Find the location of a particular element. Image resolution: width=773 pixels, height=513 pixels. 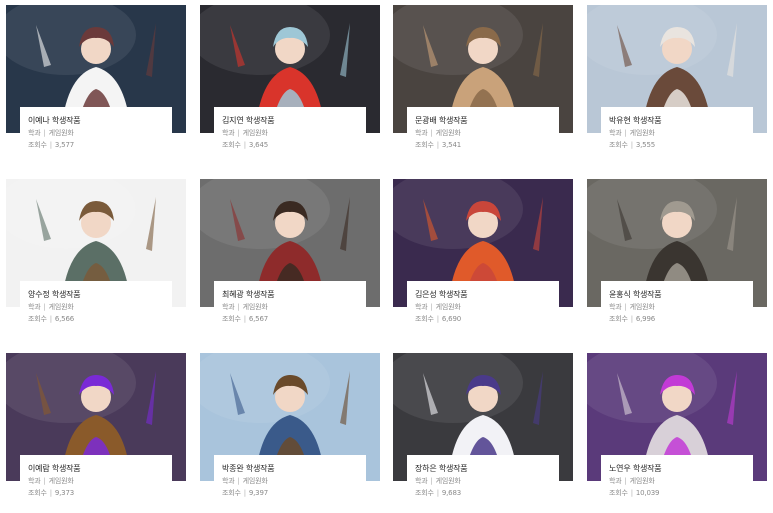

artwork-title: 박종완 학생작품 is located at coordinates (294, 469).